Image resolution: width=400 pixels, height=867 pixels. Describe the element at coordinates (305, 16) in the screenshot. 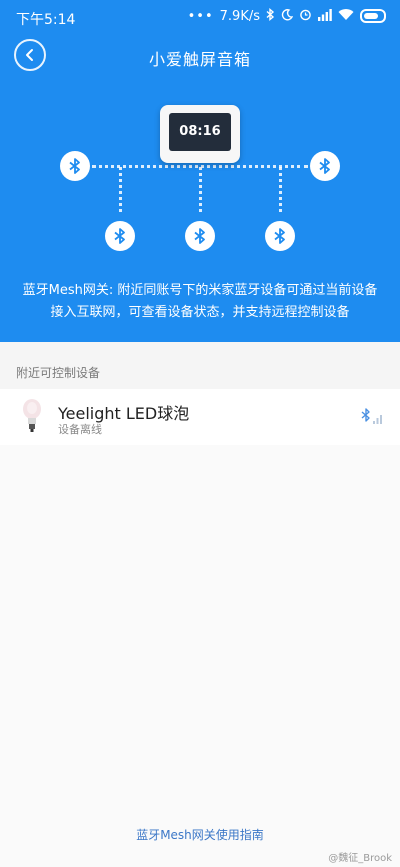

I see `alarm-icon` at that location.